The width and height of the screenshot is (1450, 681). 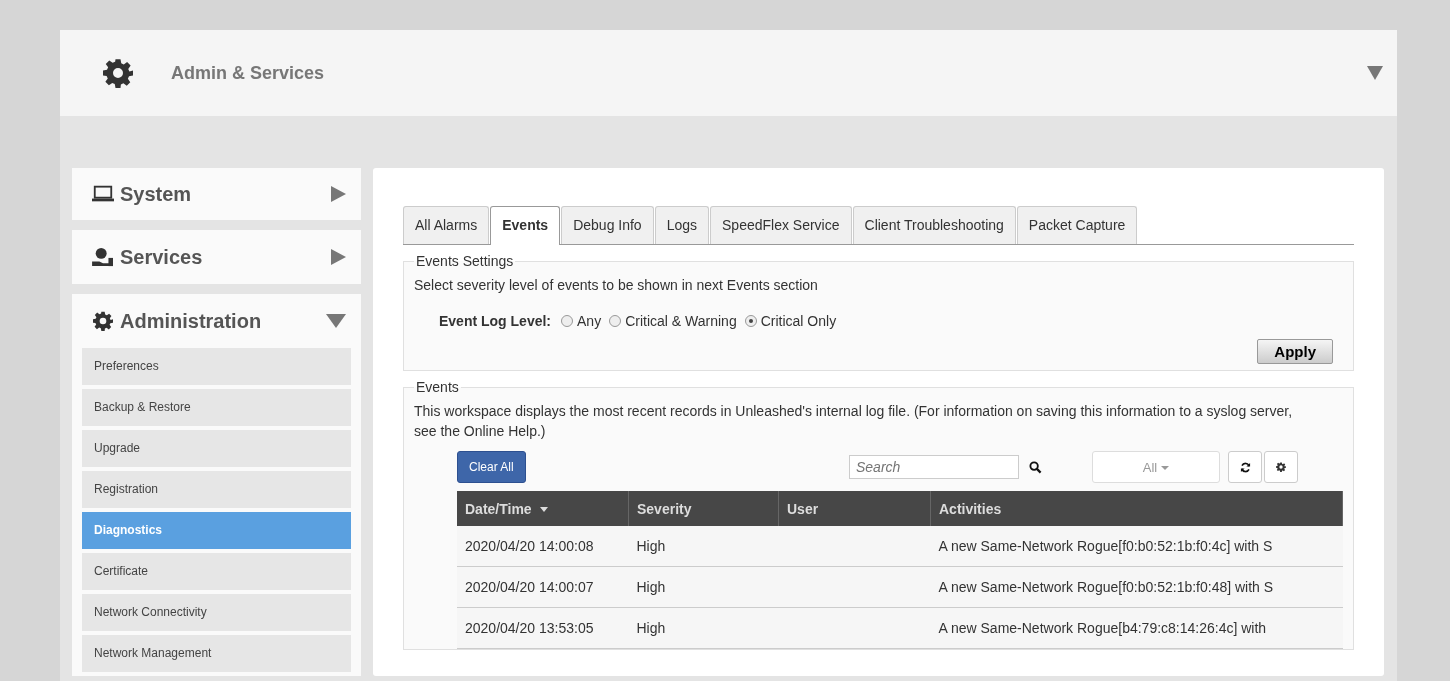 What do you see at coordinates (465, 261) in the screenshot?
I see `section-legend: Events Settings` at bounding box center [465, 261].